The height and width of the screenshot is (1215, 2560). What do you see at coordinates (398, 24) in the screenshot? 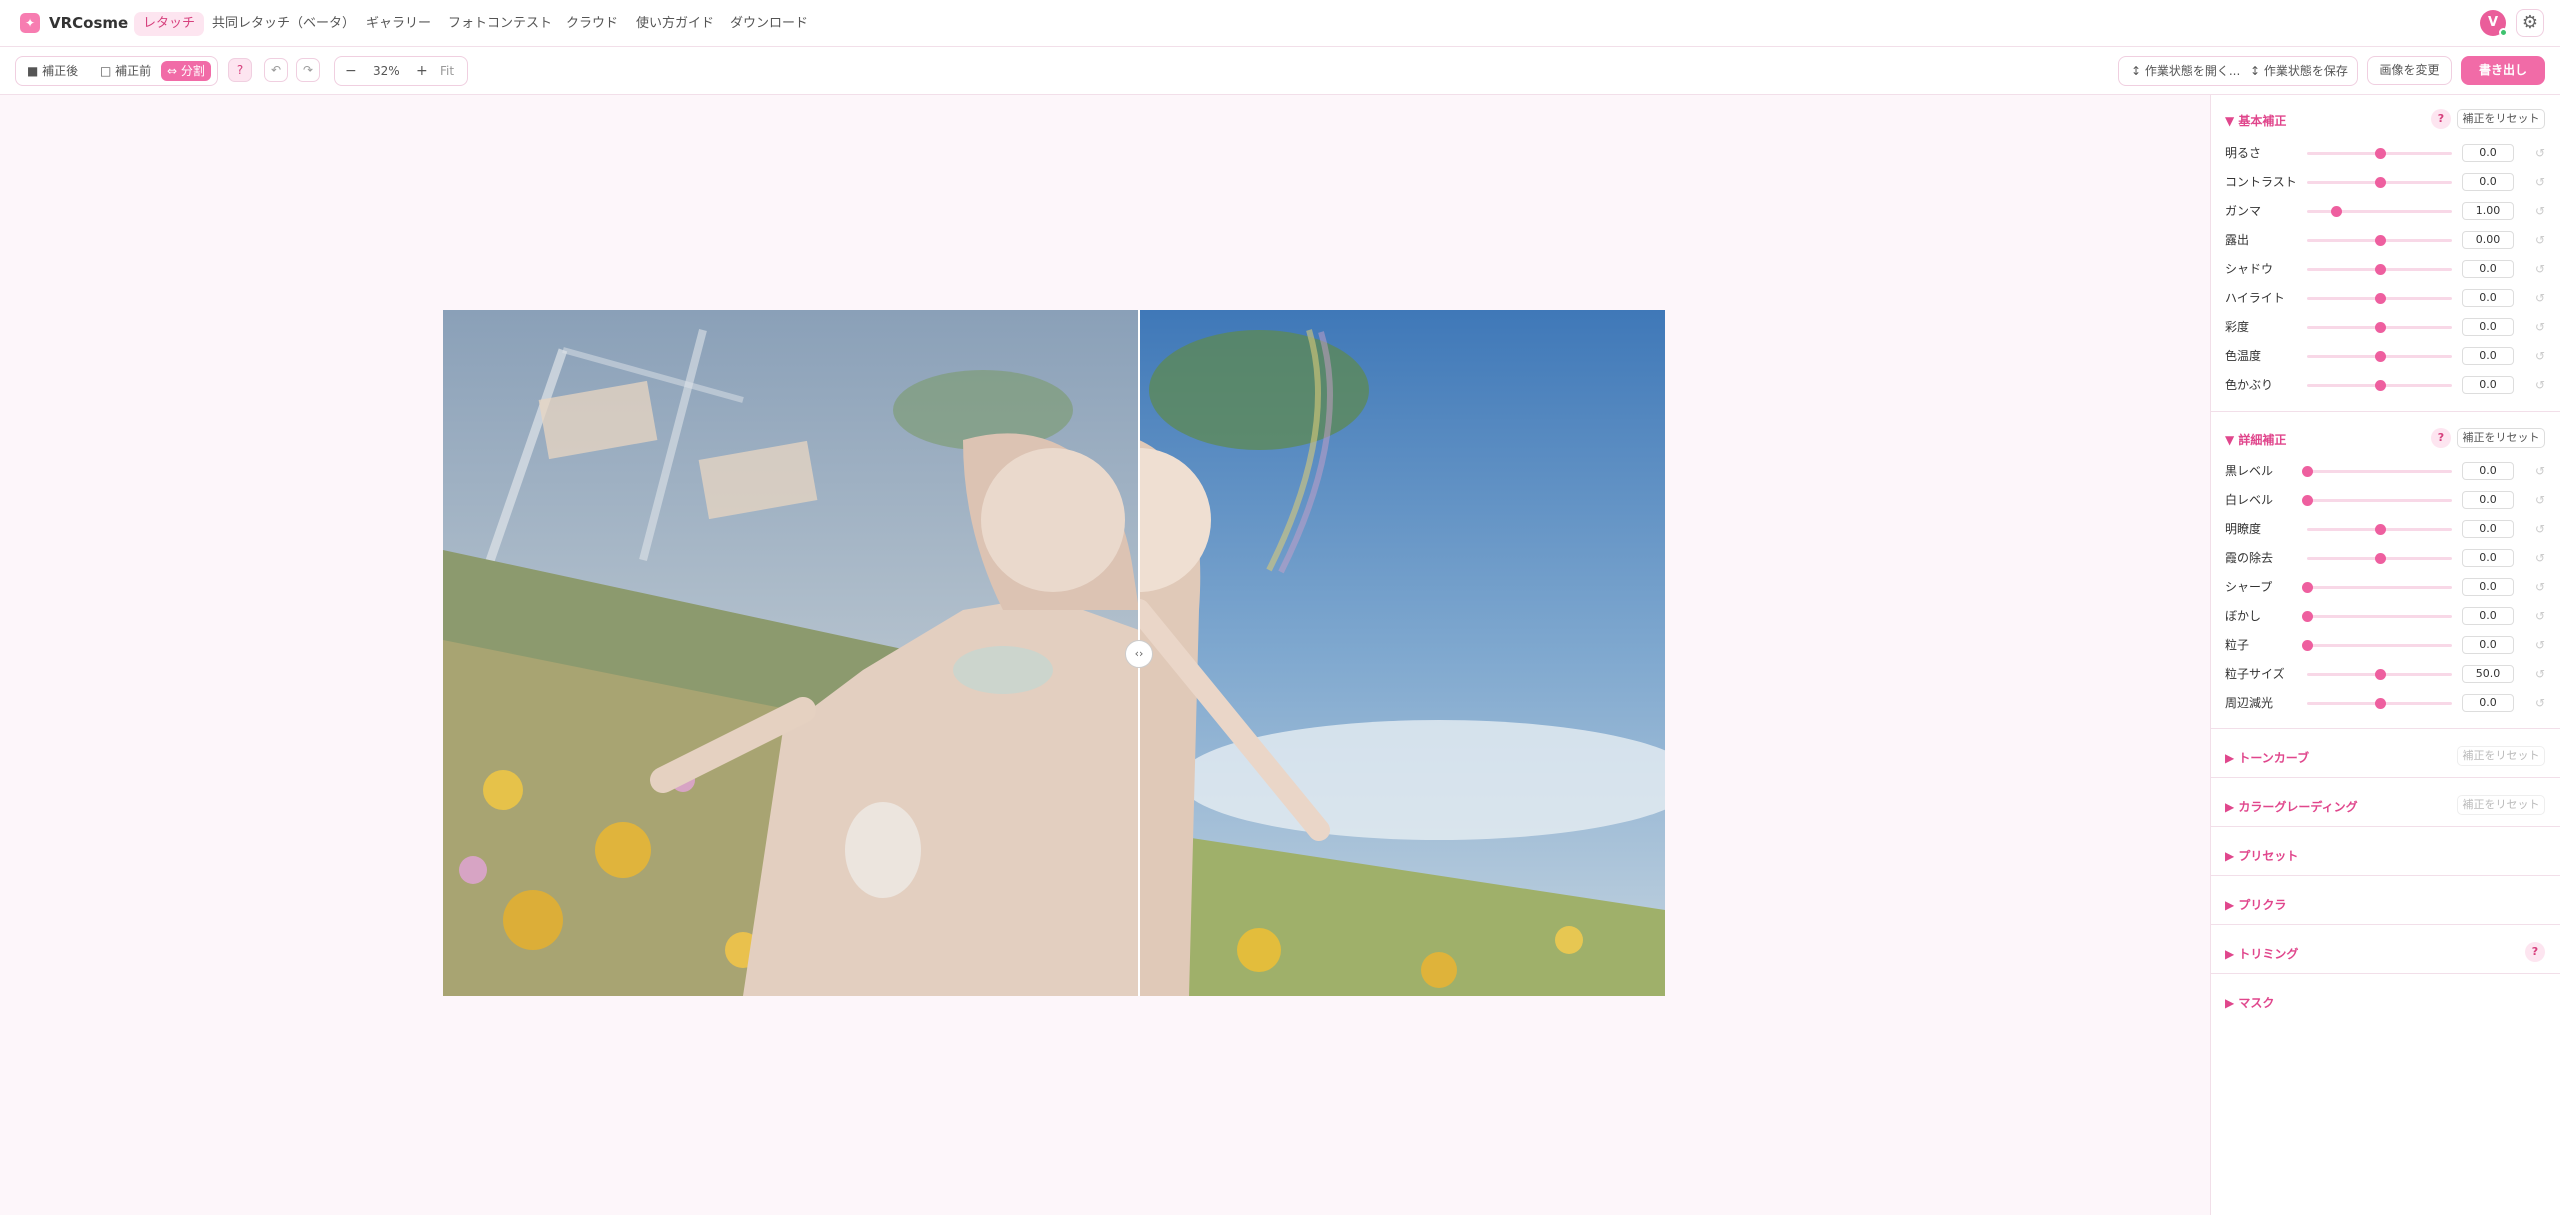
I see `nav-gallery: ギャラリー` at bounding box center [398, 24].